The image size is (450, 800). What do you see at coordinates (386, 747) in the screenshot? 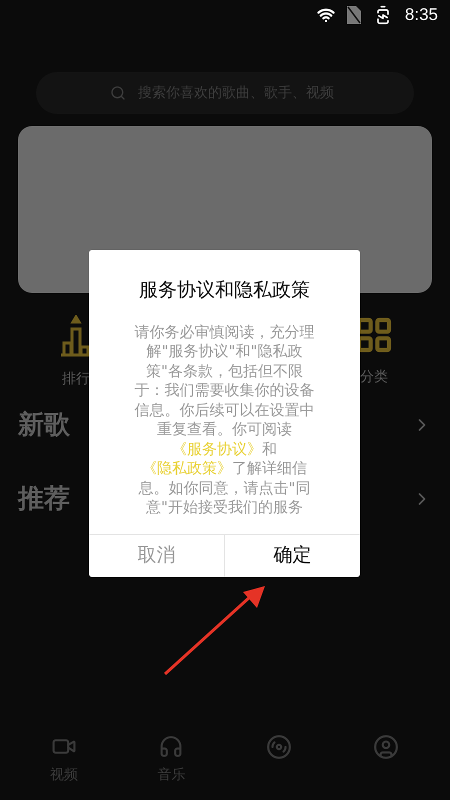
I see `profile-icon` at bounding box center [386, 747].